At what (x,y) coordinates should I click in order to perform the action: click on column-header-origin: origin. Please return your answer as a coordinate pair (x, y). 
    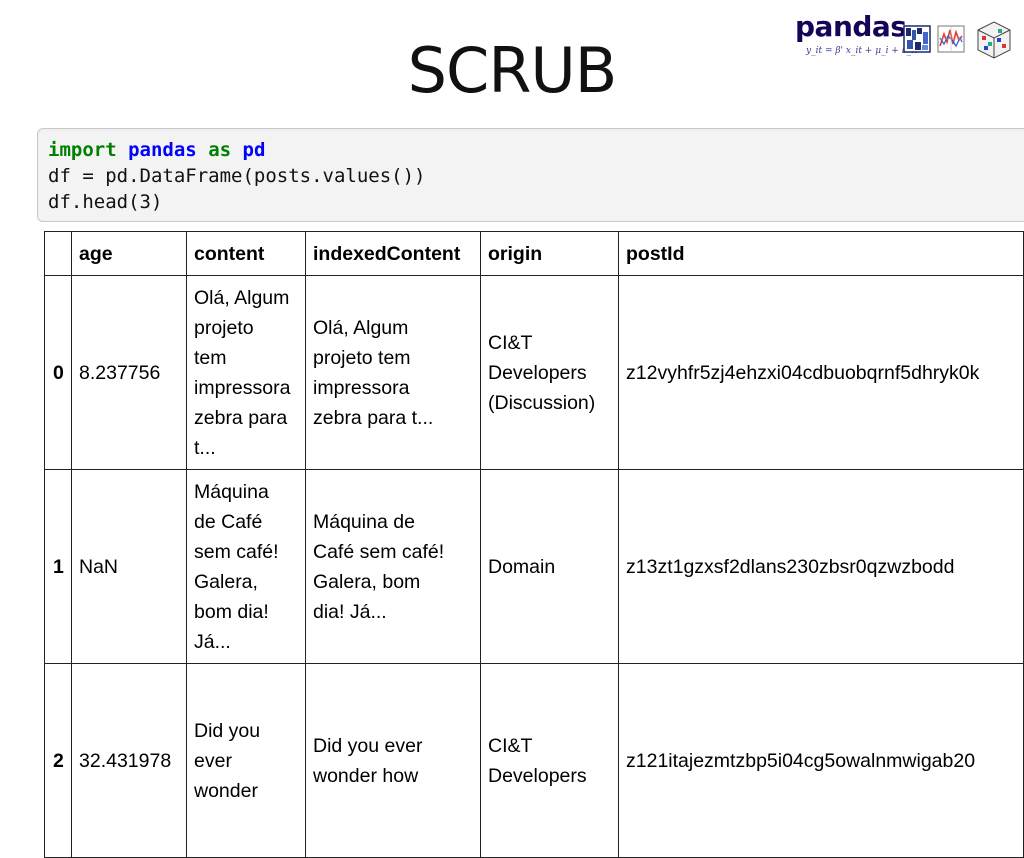
    Looking at the image, I should click on (549, 253).